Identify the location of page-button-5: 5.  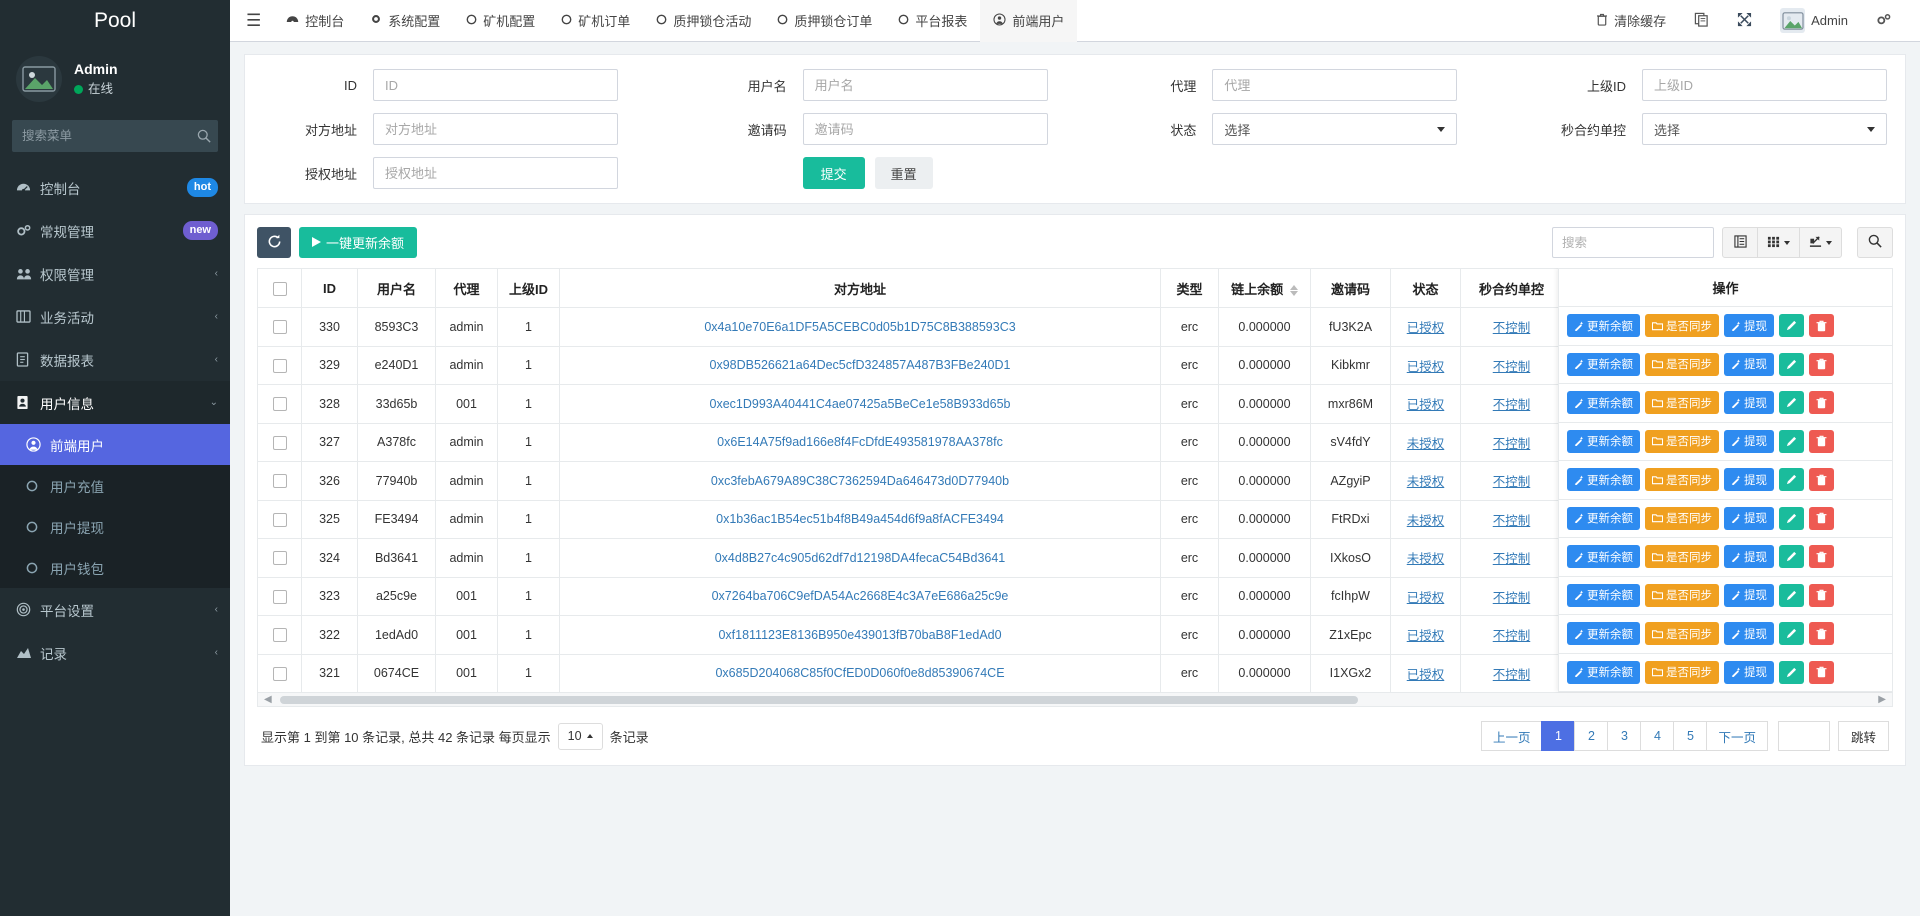
(1690, 736).